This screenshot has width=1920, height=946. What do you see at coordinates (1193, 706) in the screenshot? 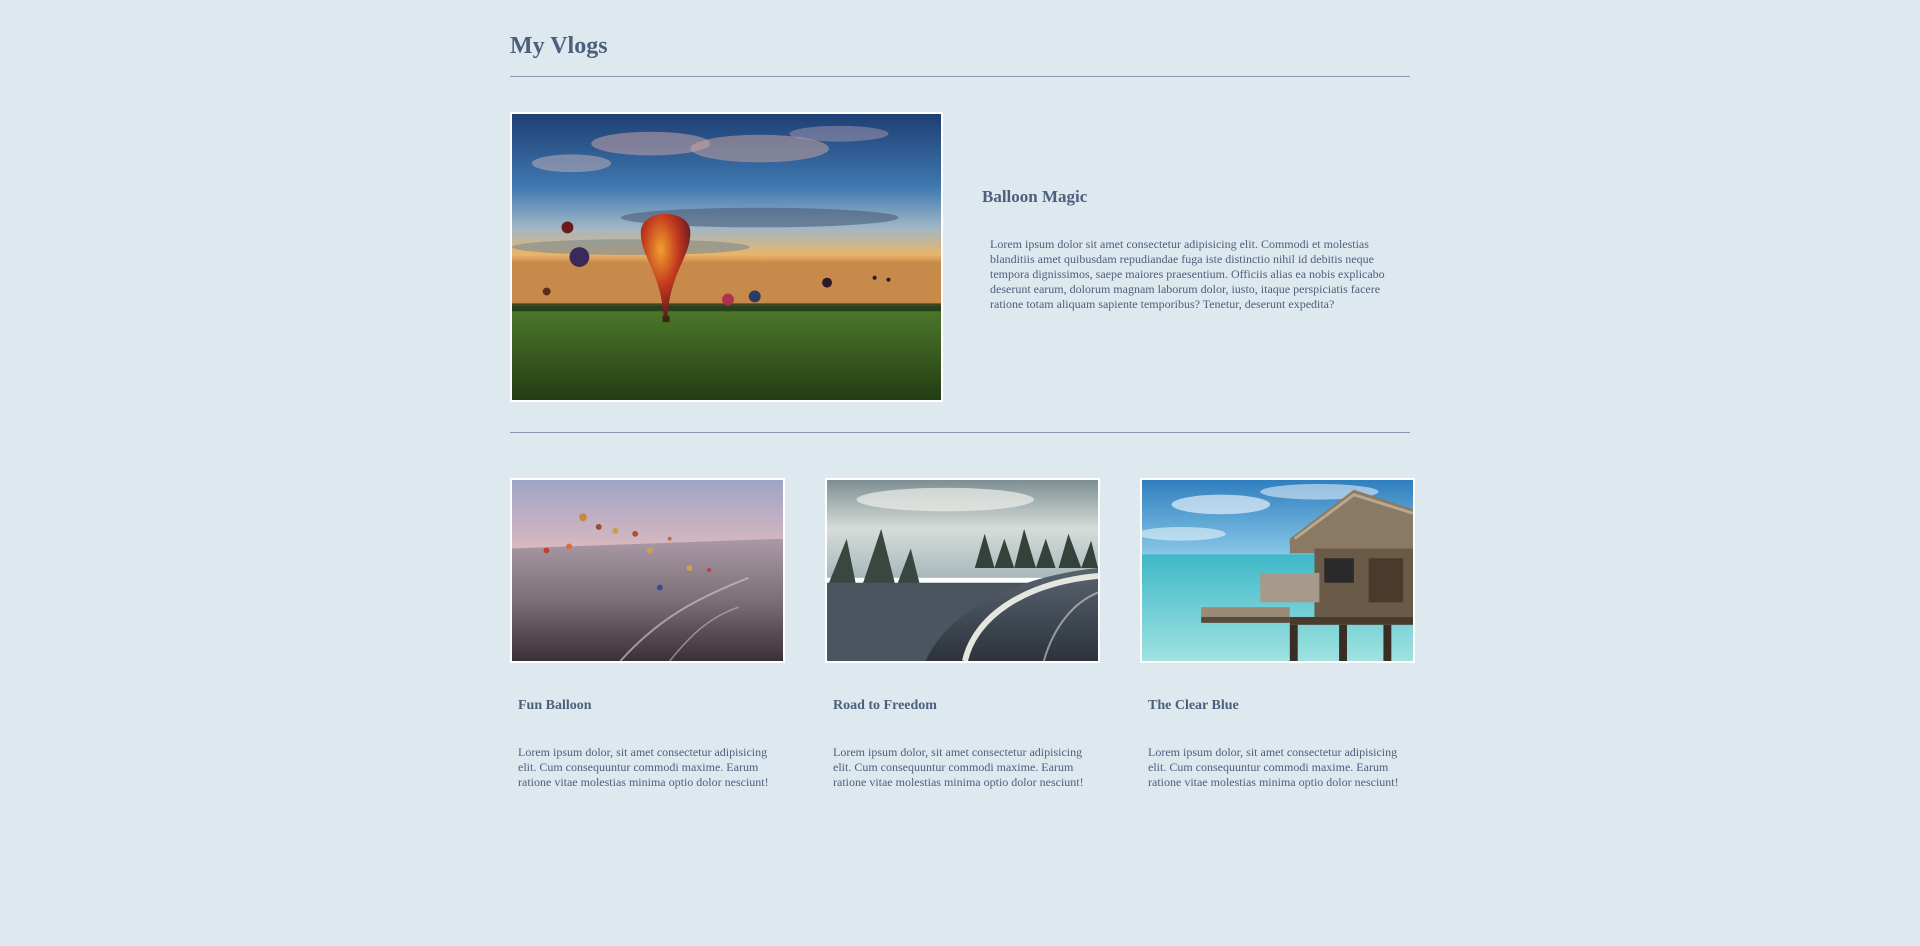
I see `vlog-card-title: The Clear Blue` at bounding box center [1193, 706].